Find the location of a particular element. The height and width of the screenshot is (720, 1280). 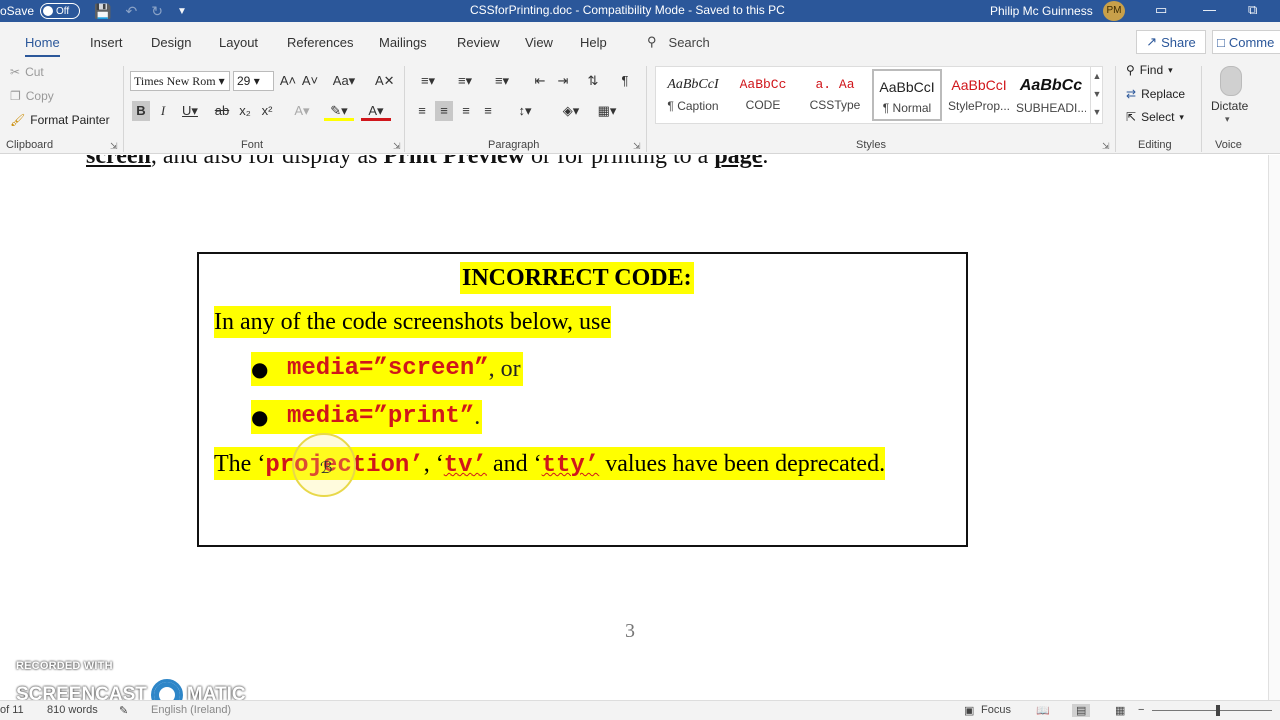

select-icon: ⇱ is located at coordinates (1131, 117).